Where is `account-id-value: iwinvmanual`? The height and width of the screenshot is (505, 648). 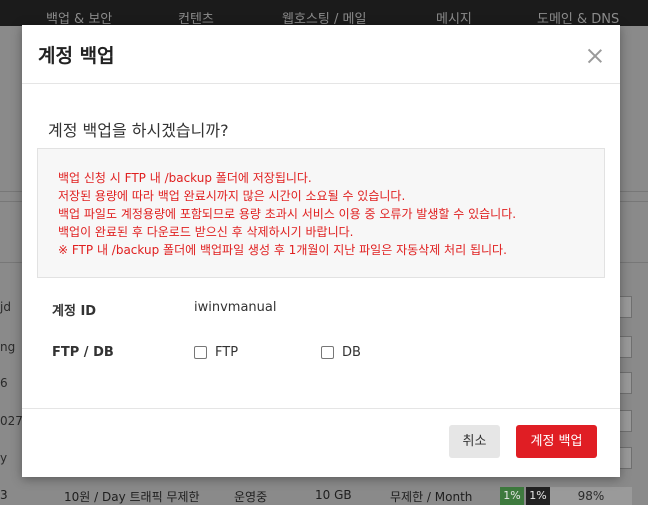 account-id-value: iwinvmanual is located at coordinates (235, 307).